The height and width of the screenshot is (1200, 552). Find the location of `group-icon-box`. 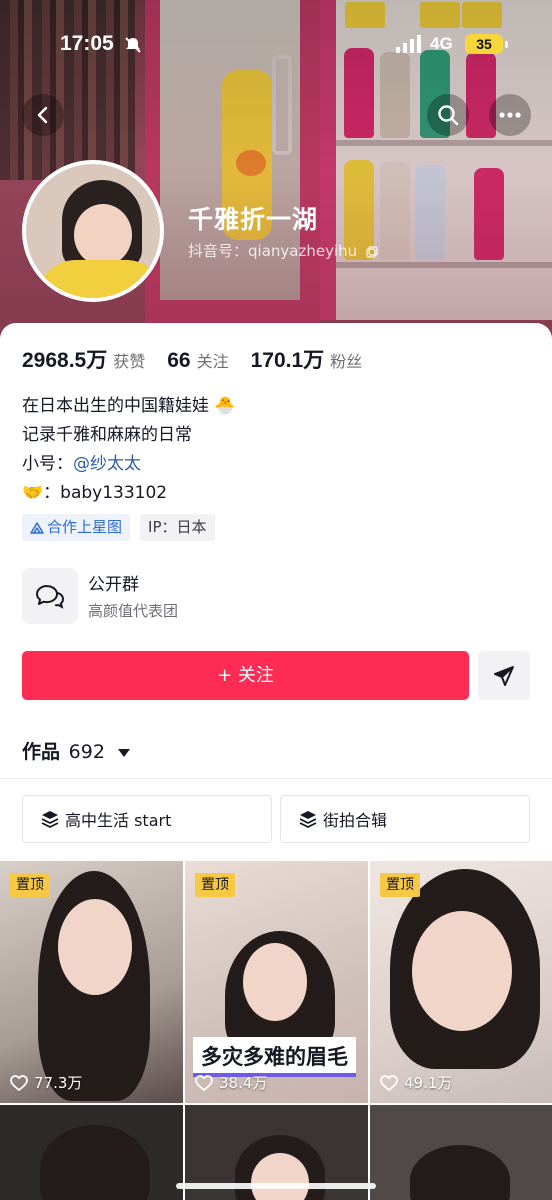

group-icon-box is located at coordinates (50, 596).